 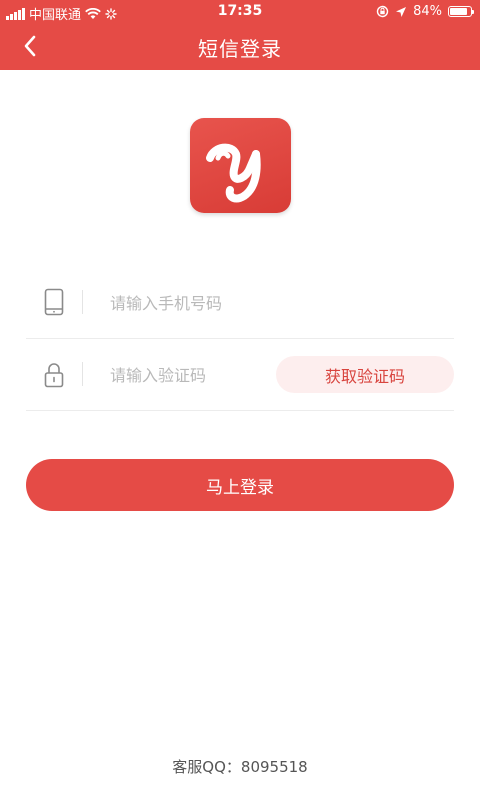 I want to click on battery-percentage: 84%, so click(x=427, y=11).